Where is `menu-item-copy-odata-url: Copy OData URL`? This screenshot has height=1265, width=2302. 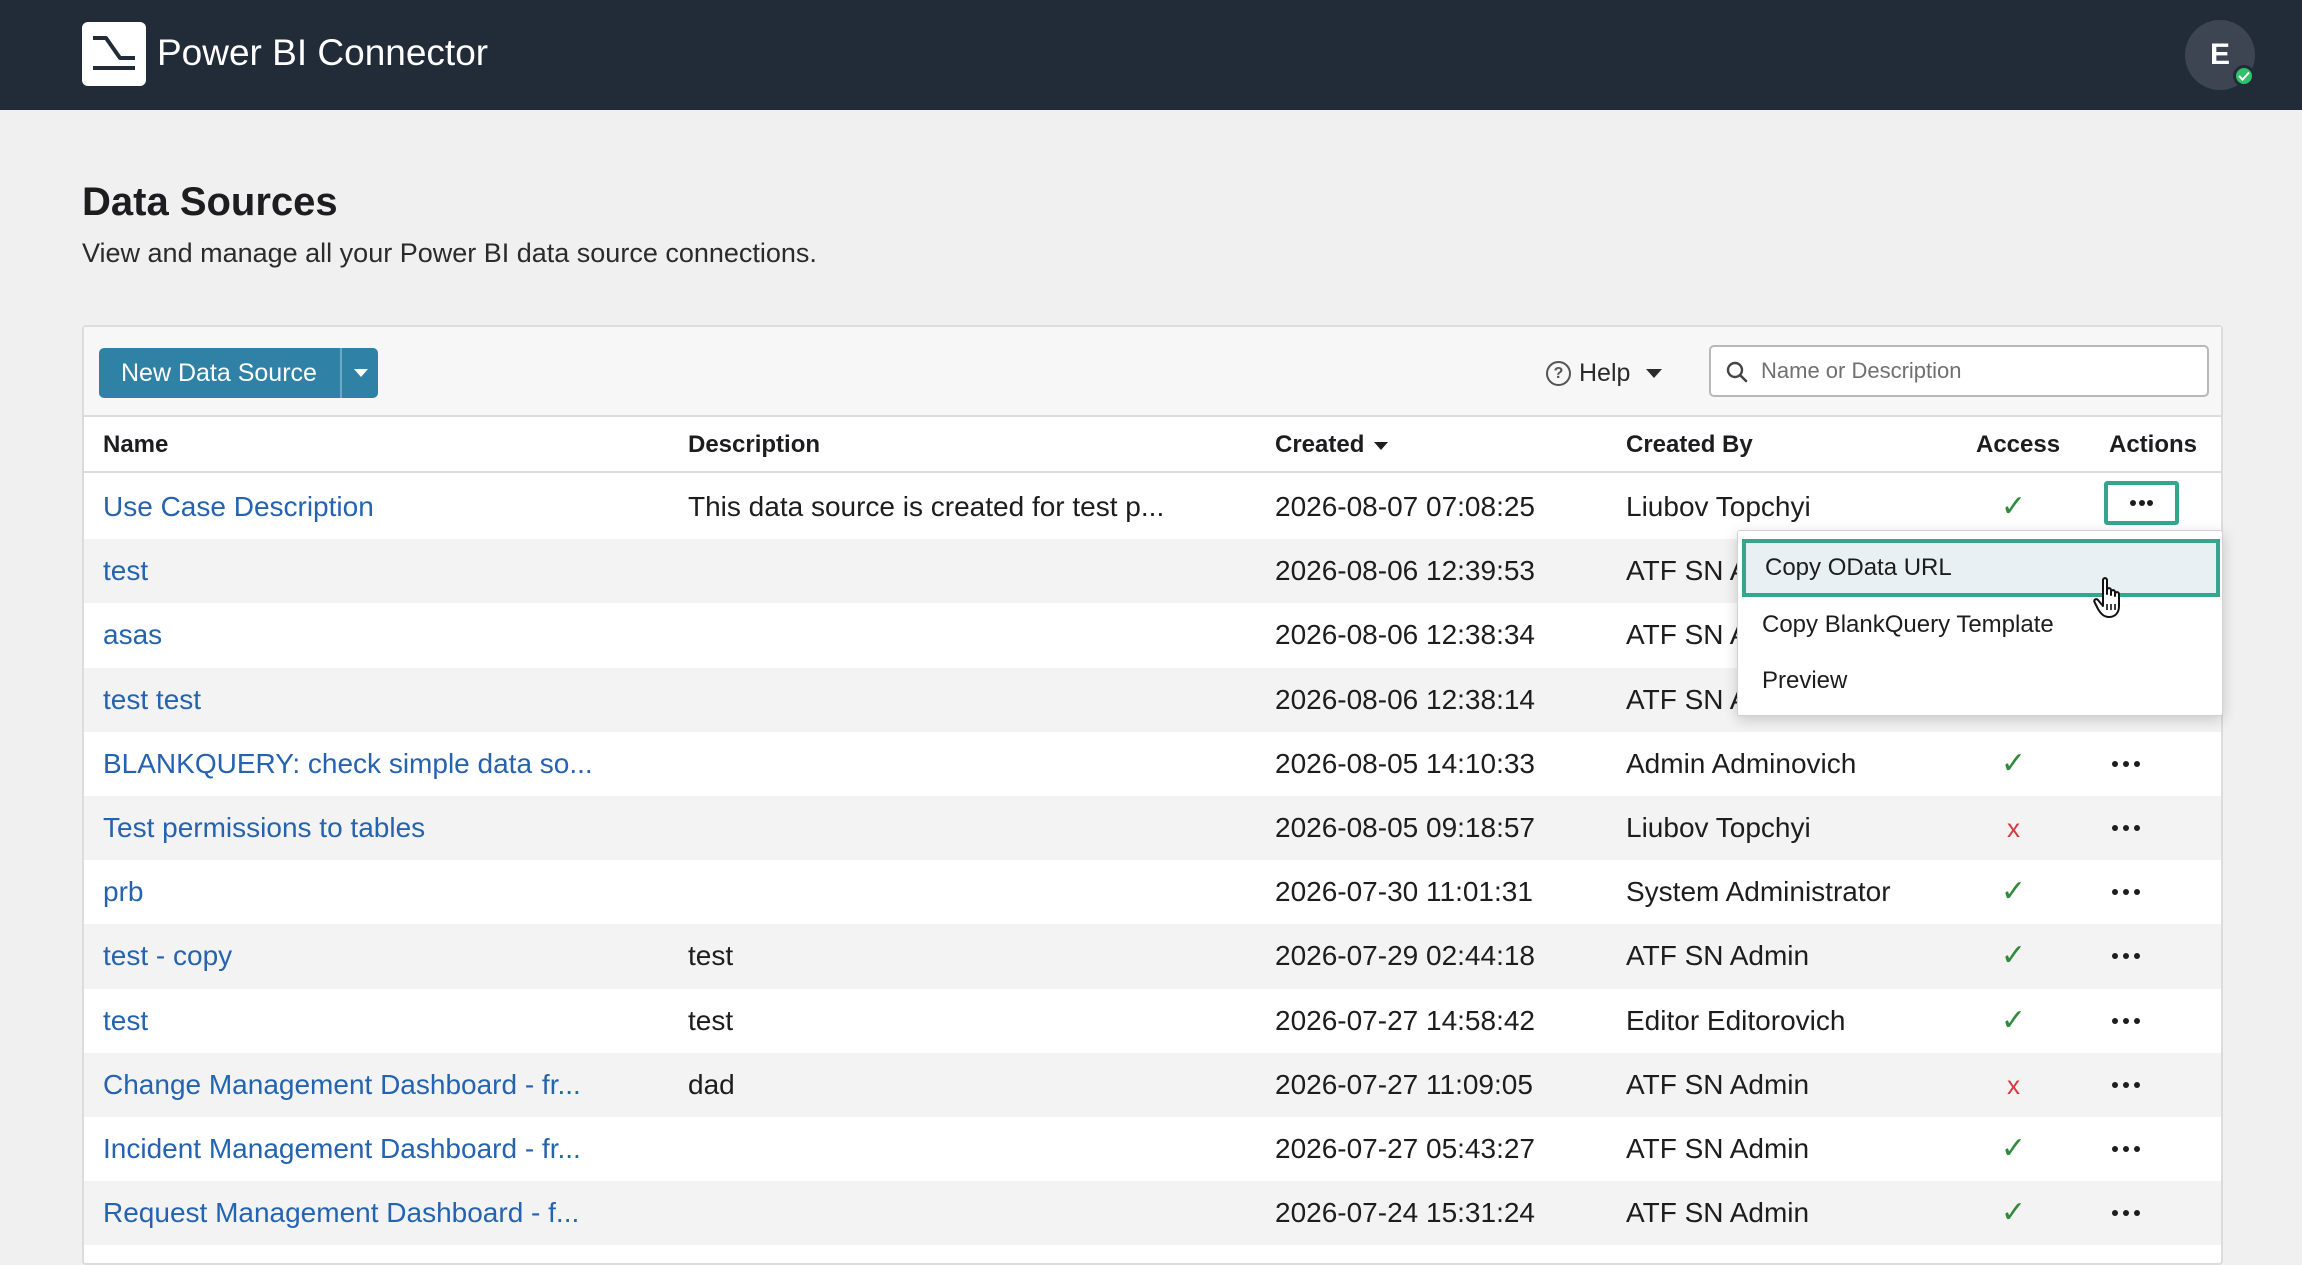
menu-item-copy-odata-url: Copy OData URL is located at coordinates (1981, 568).